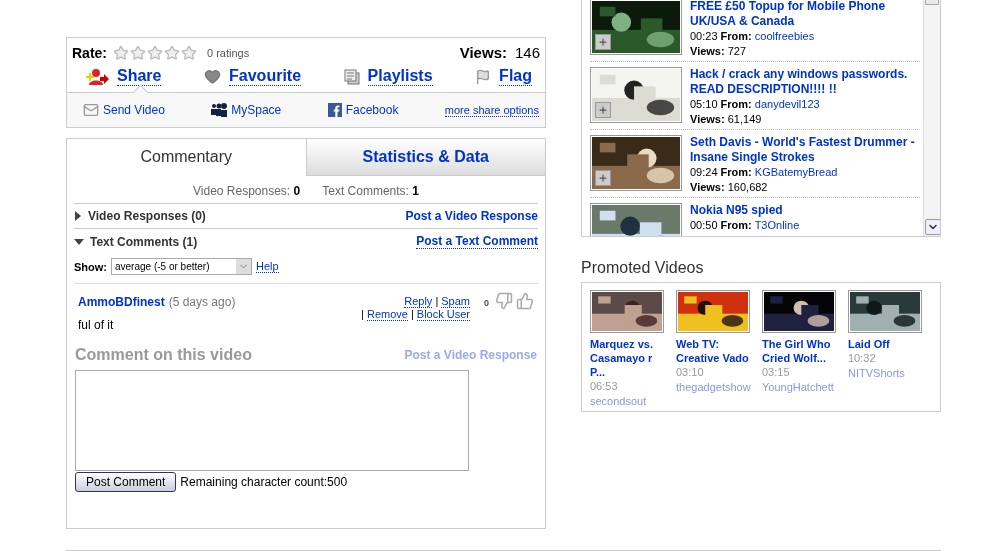 This screenshot has width=1007, height=551. I want to click on views-count: 727, so click(737, 51).